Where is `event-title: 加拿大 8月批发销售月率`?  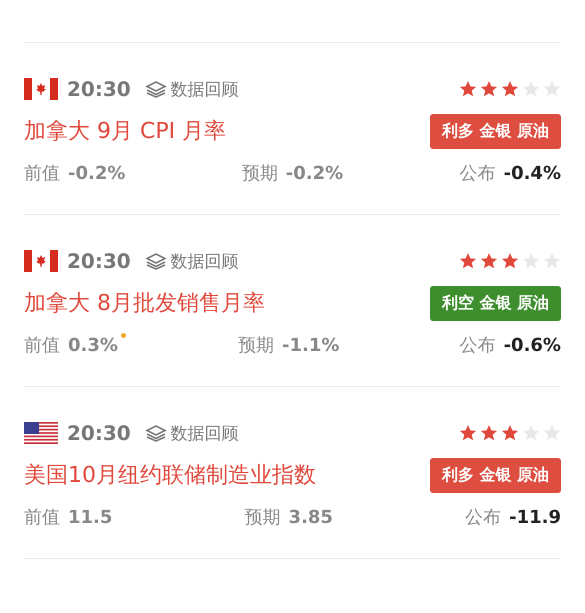 event-title: 加拿大 8月批发销售月率 is located at coordinates (144, 304).